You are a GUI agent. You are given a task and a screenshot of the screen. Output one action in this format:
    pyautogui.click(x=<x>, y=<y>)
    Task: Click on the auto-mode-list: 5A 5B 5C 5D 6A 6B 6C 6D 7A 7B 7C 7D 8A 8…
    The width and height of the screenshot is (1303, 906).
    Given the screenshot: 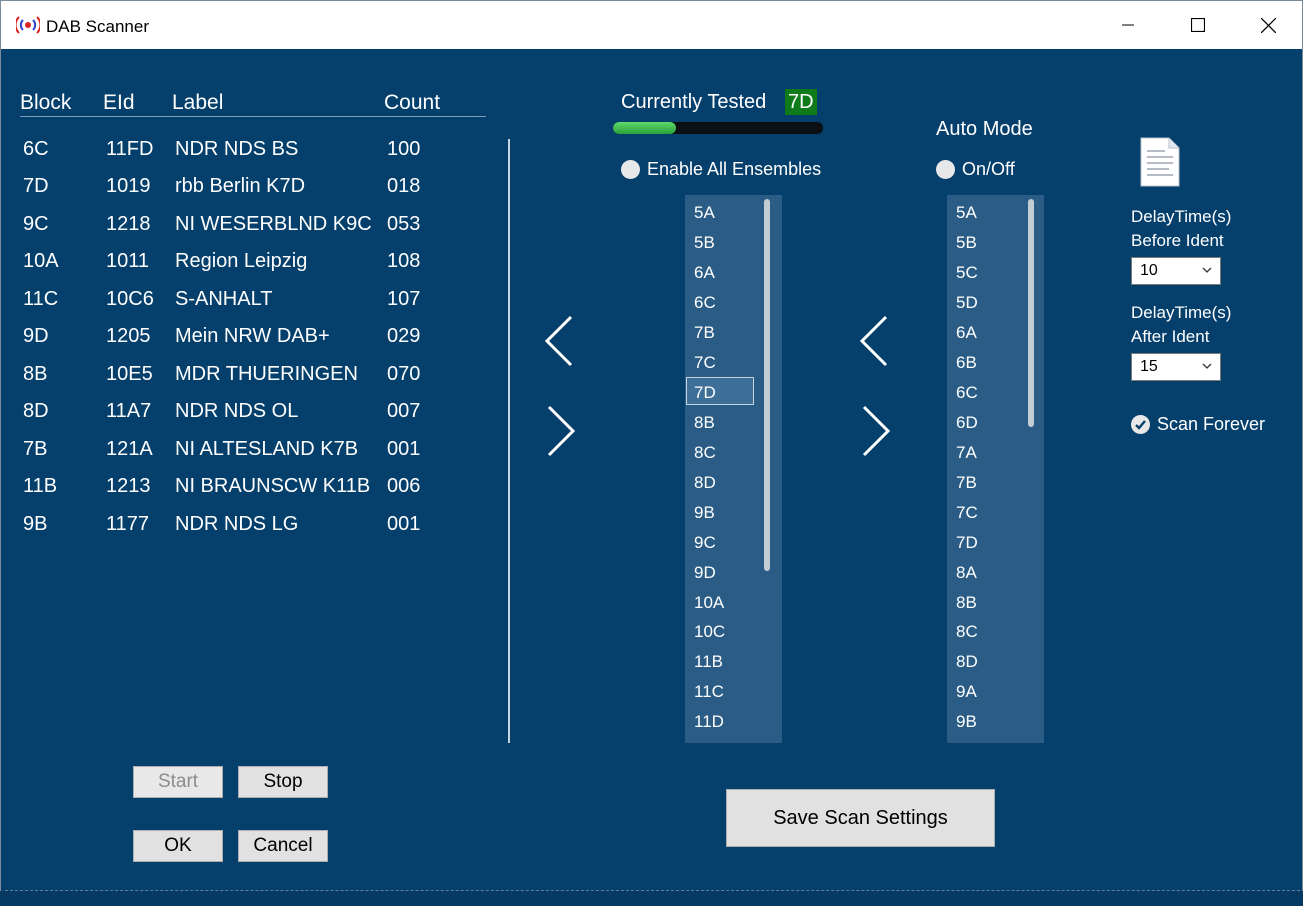 What is the action you would take?
    pyautogui.click(x=995, y=469)
    